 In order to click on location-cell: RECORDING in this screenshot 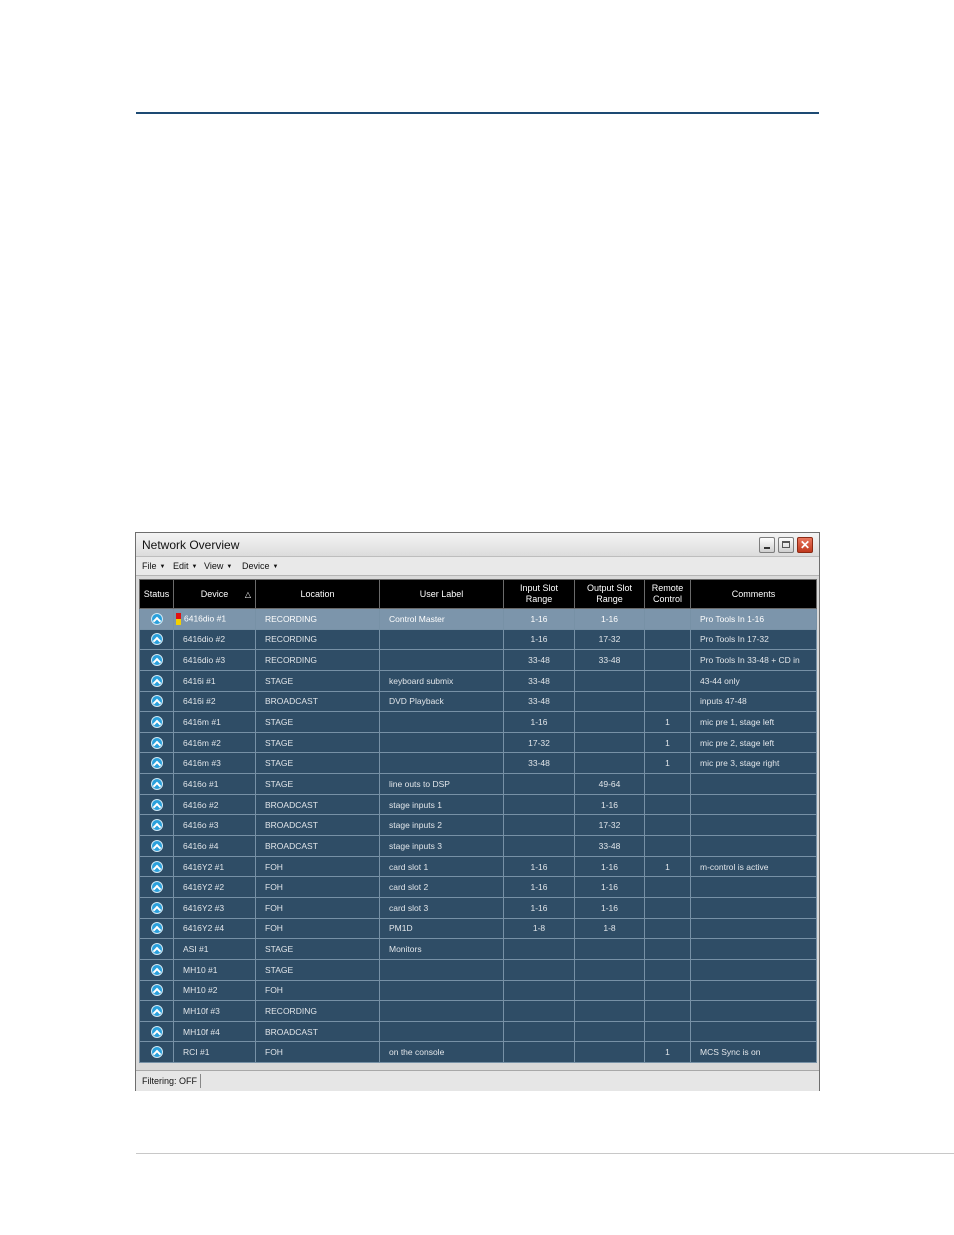, I will do `click(317, 660)`.